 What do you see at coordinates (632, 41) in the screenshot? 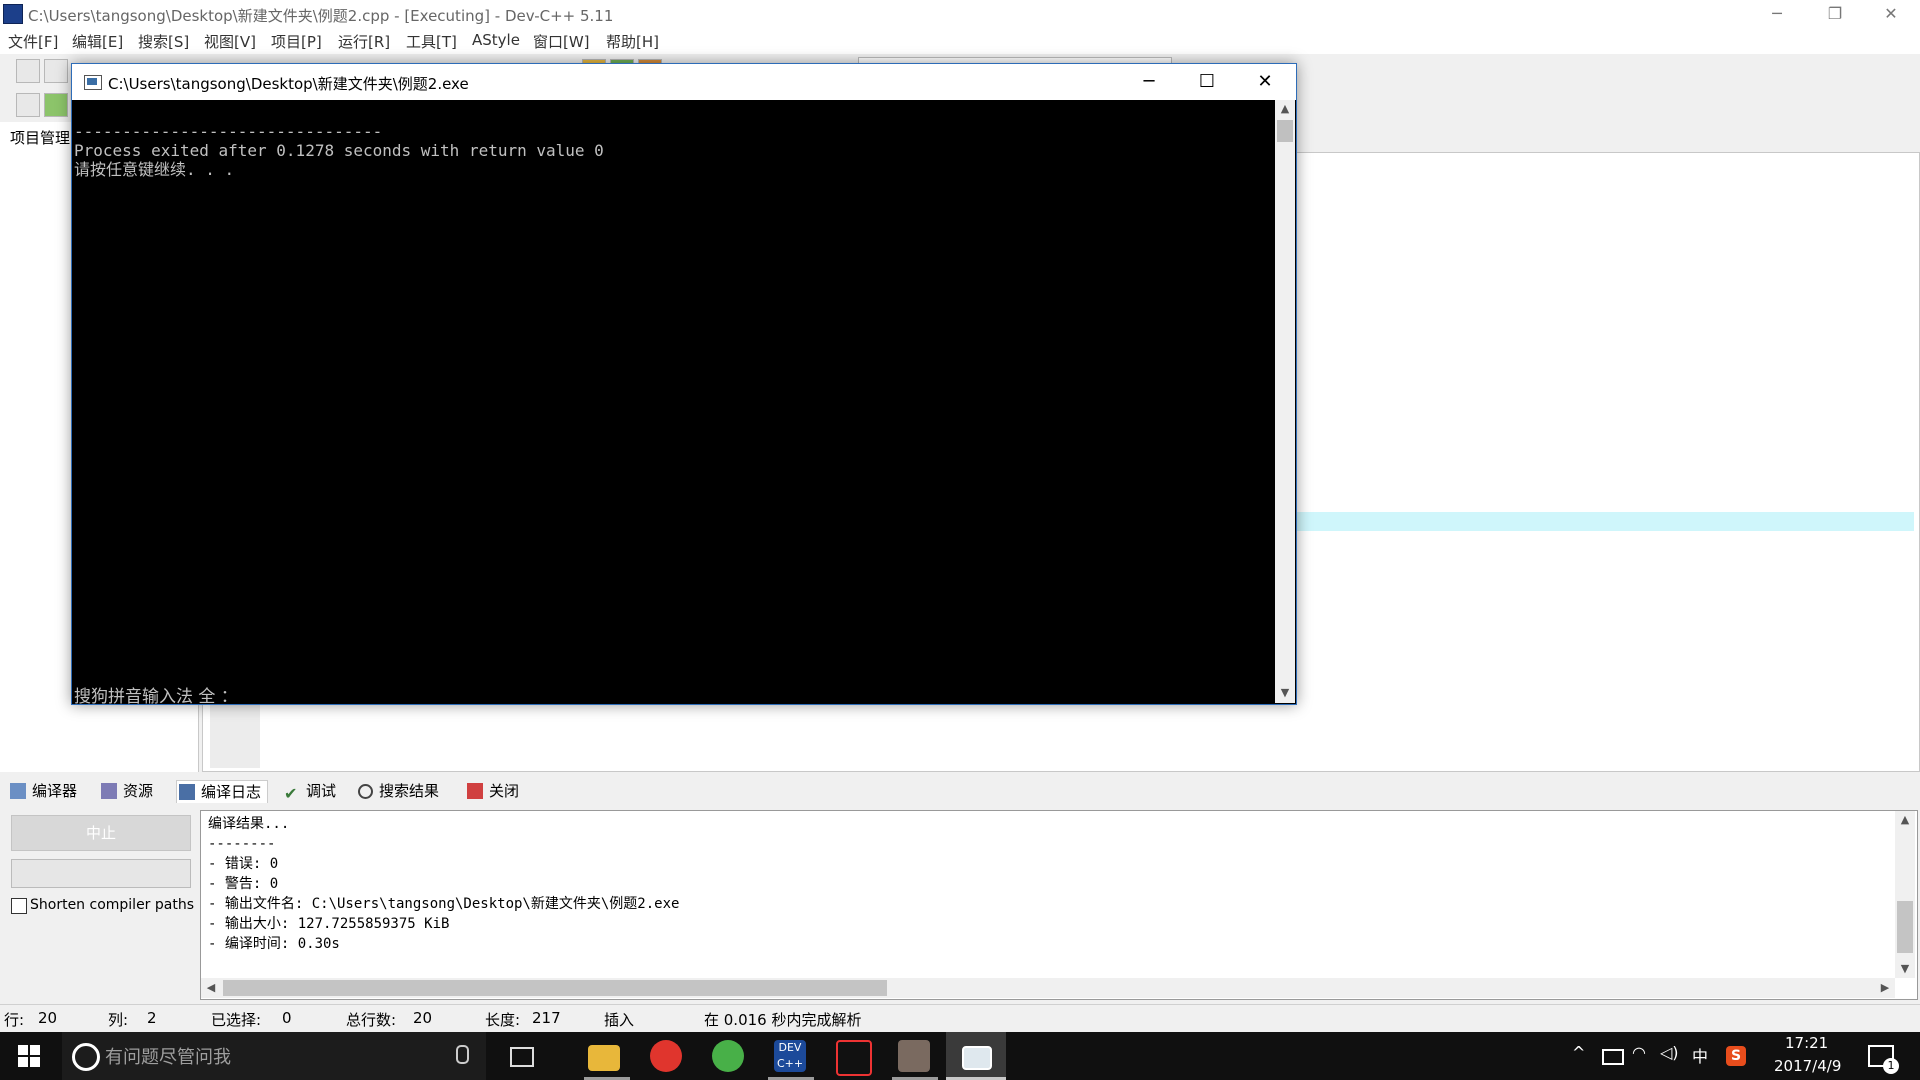
I see `menu-help: 帮助[H]` at bounding box center [632, 41].